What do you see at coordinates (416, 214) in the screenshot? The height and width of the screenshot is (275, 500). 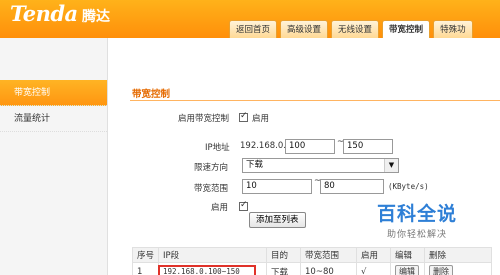 I see `watermark-title: 百科全说` at bounding box center [416, 214].